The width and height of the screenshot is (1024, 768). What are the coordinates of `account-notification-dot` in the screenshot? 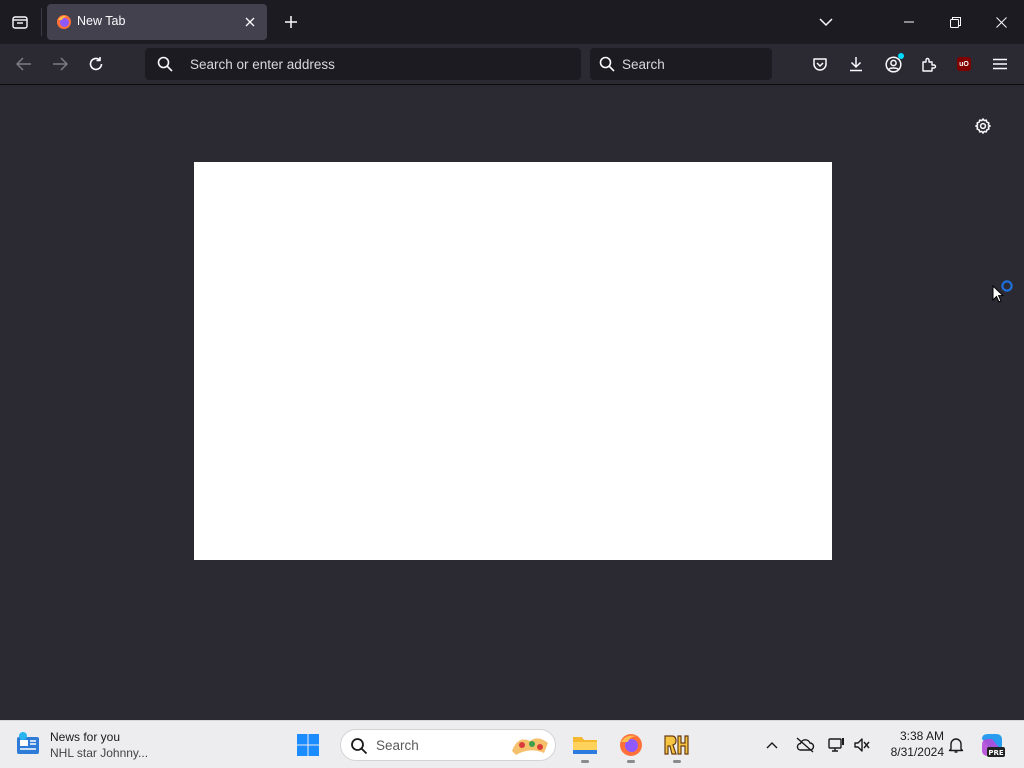 It's located at (901, 56).